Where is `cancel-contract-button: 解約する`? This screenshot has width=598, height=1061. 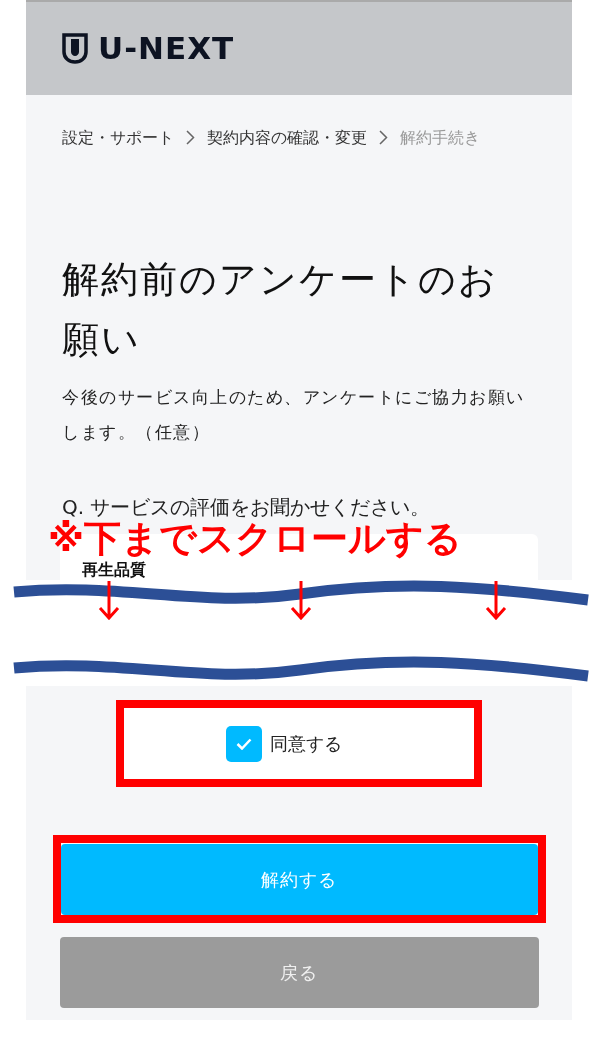
cancel-contract-button: 解約する is located at coordinates (299, 879).